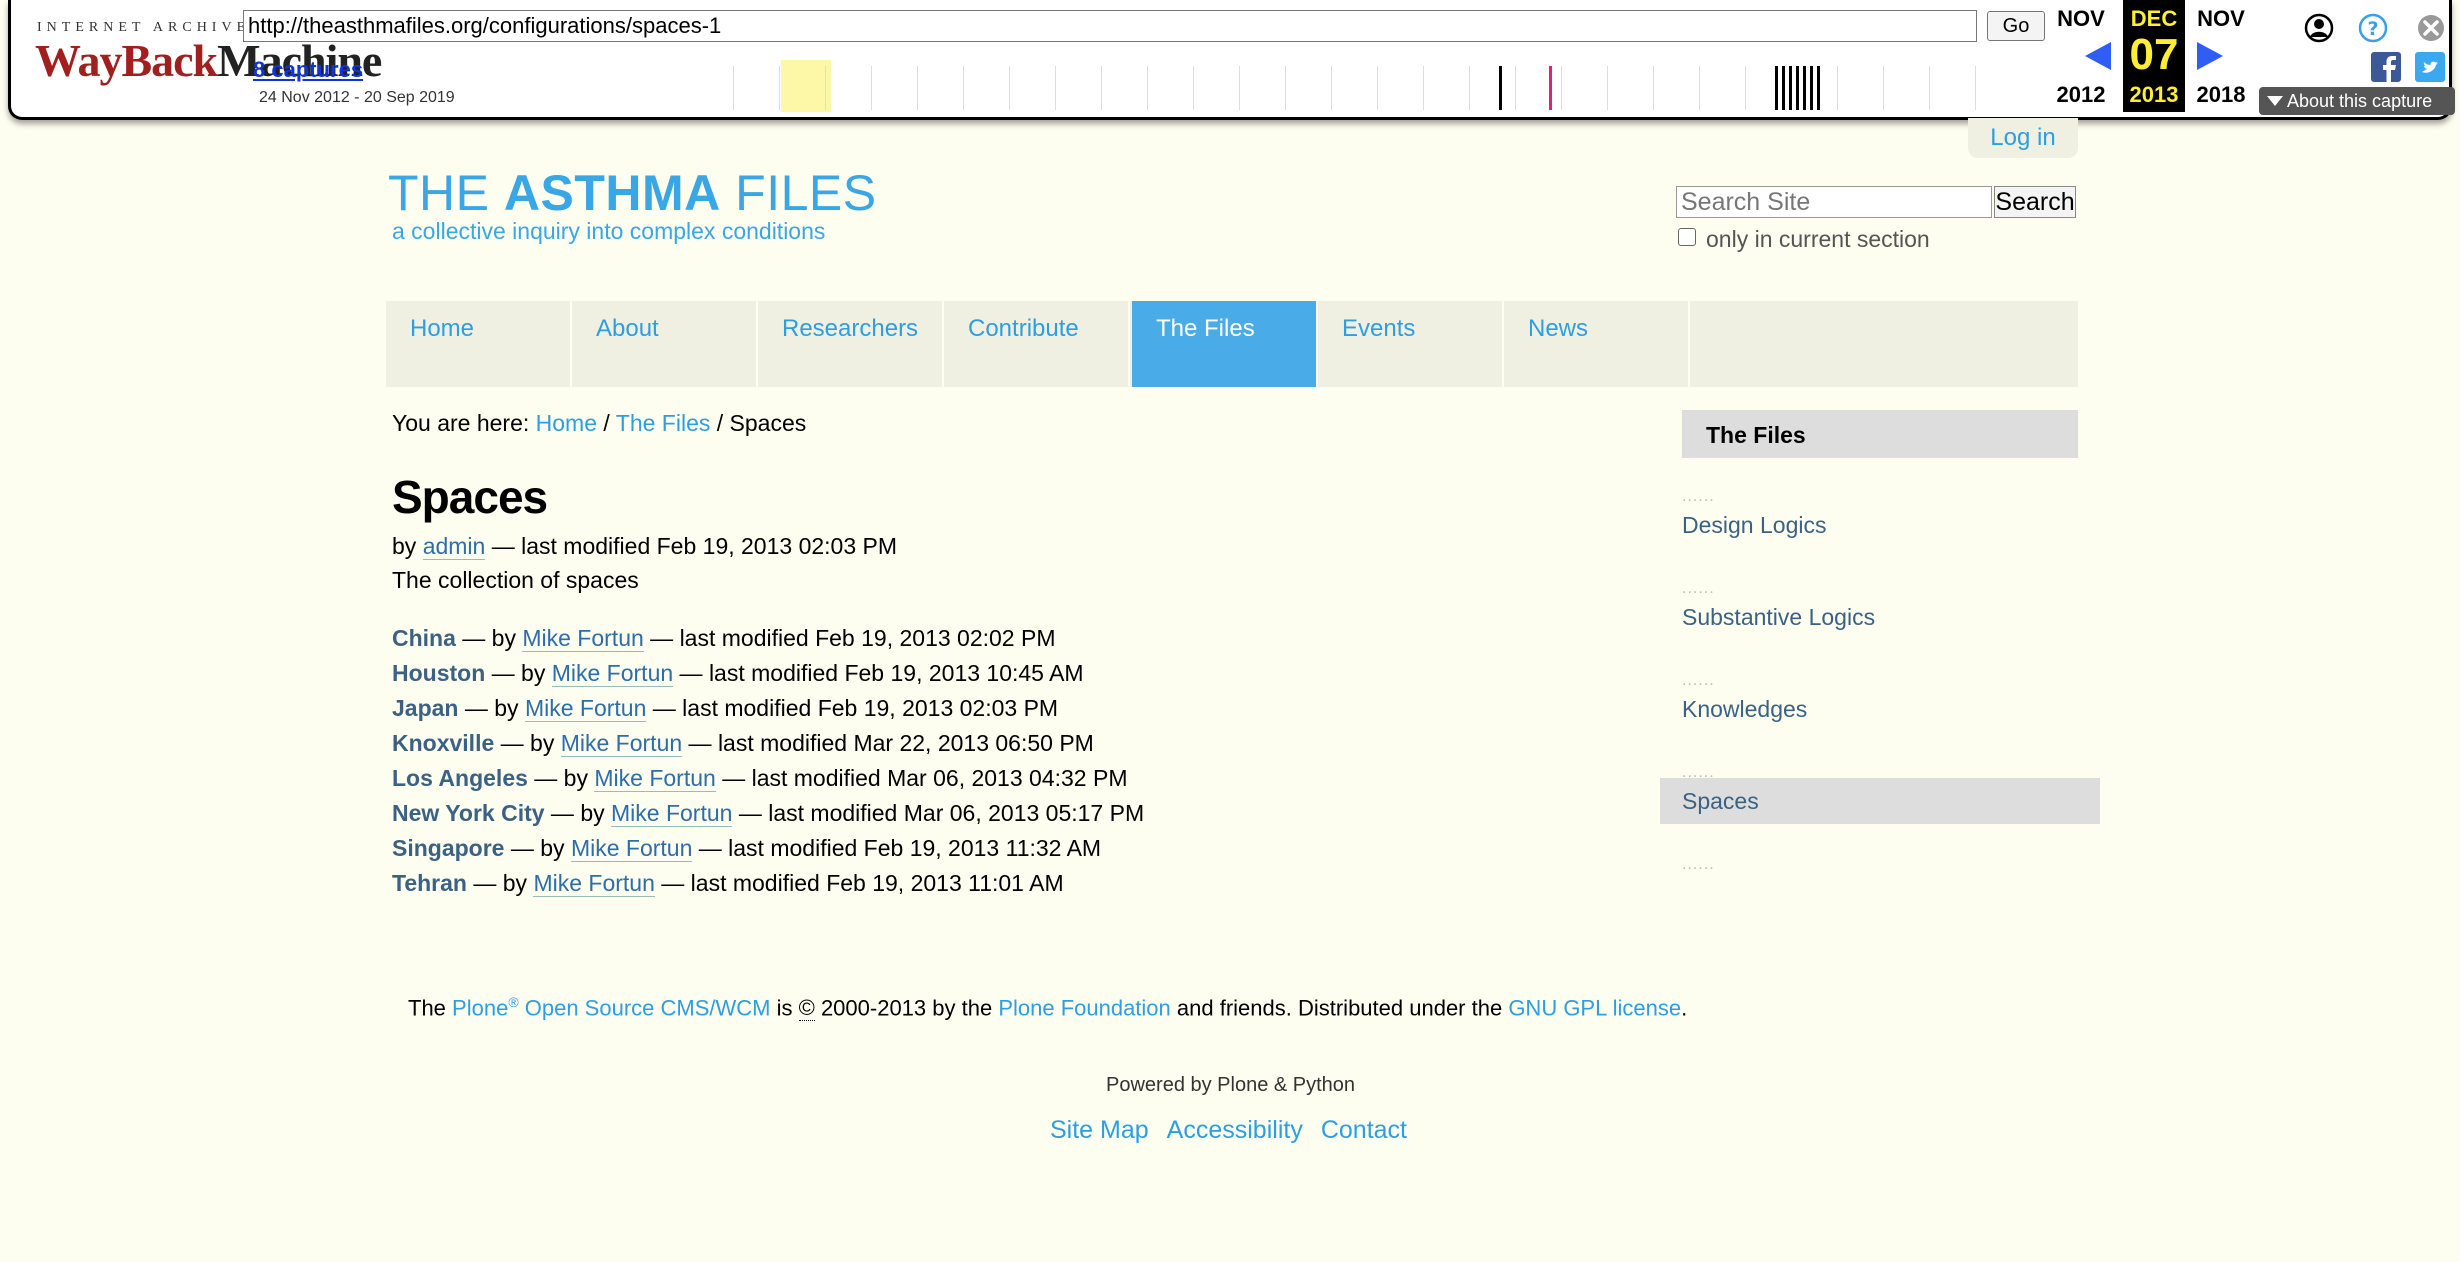 This screenshot has width=2460, height=1262. Describe the element at coordinates (480, 1007) in the screenshot. I see `footer-plone-link: Plone` at that location.